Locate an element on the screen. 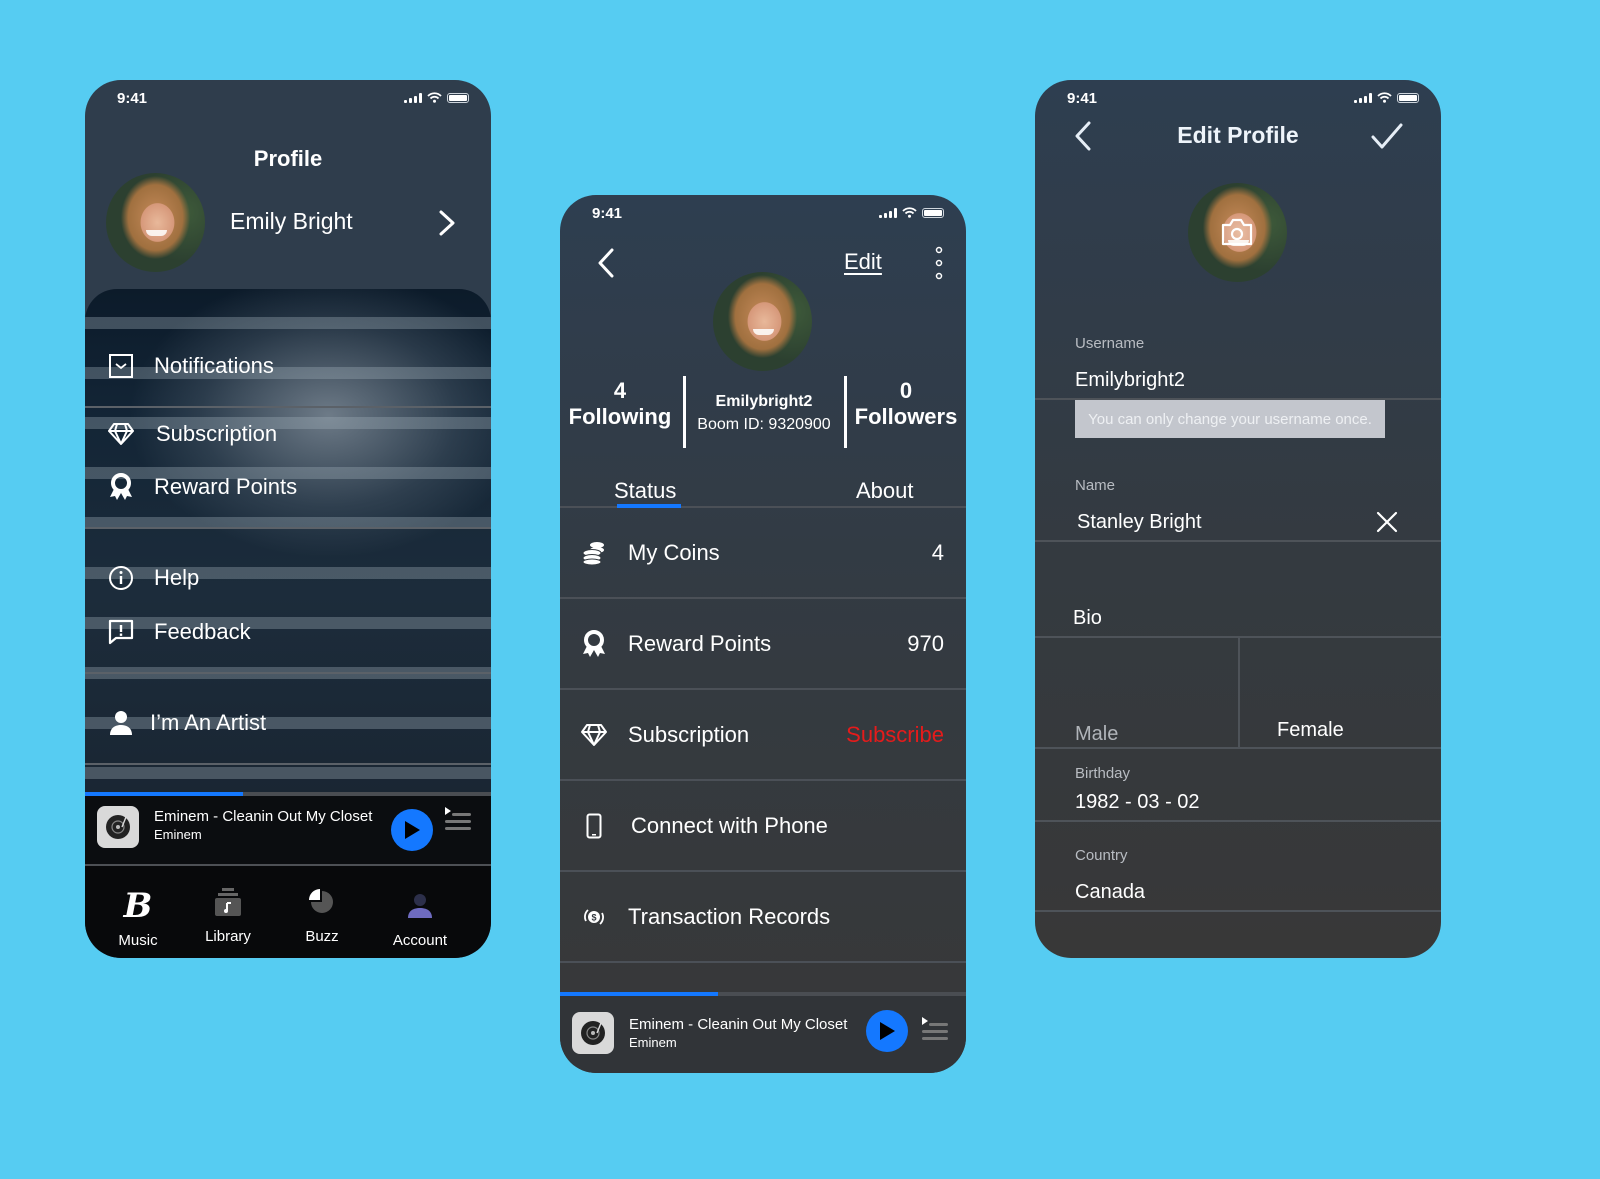  menu-item-reward-points: Reward Points is located at coordinates (288, 487).